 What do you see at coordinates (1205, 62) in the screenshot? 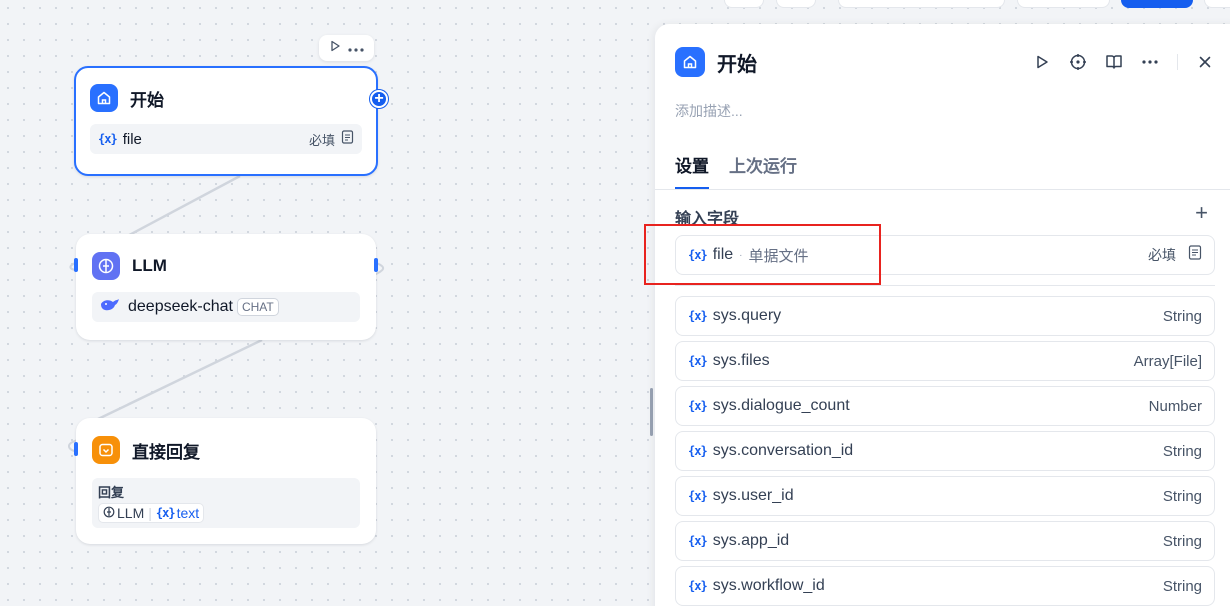
I see `close-icon` at bounding box center [1205, 62].